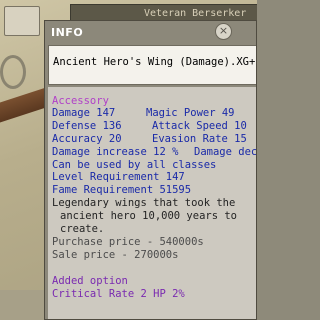 Image resolution: width=320 pixels, height=320 pixels. I want to click on tooltip-title: INFO, so click(67, 32).